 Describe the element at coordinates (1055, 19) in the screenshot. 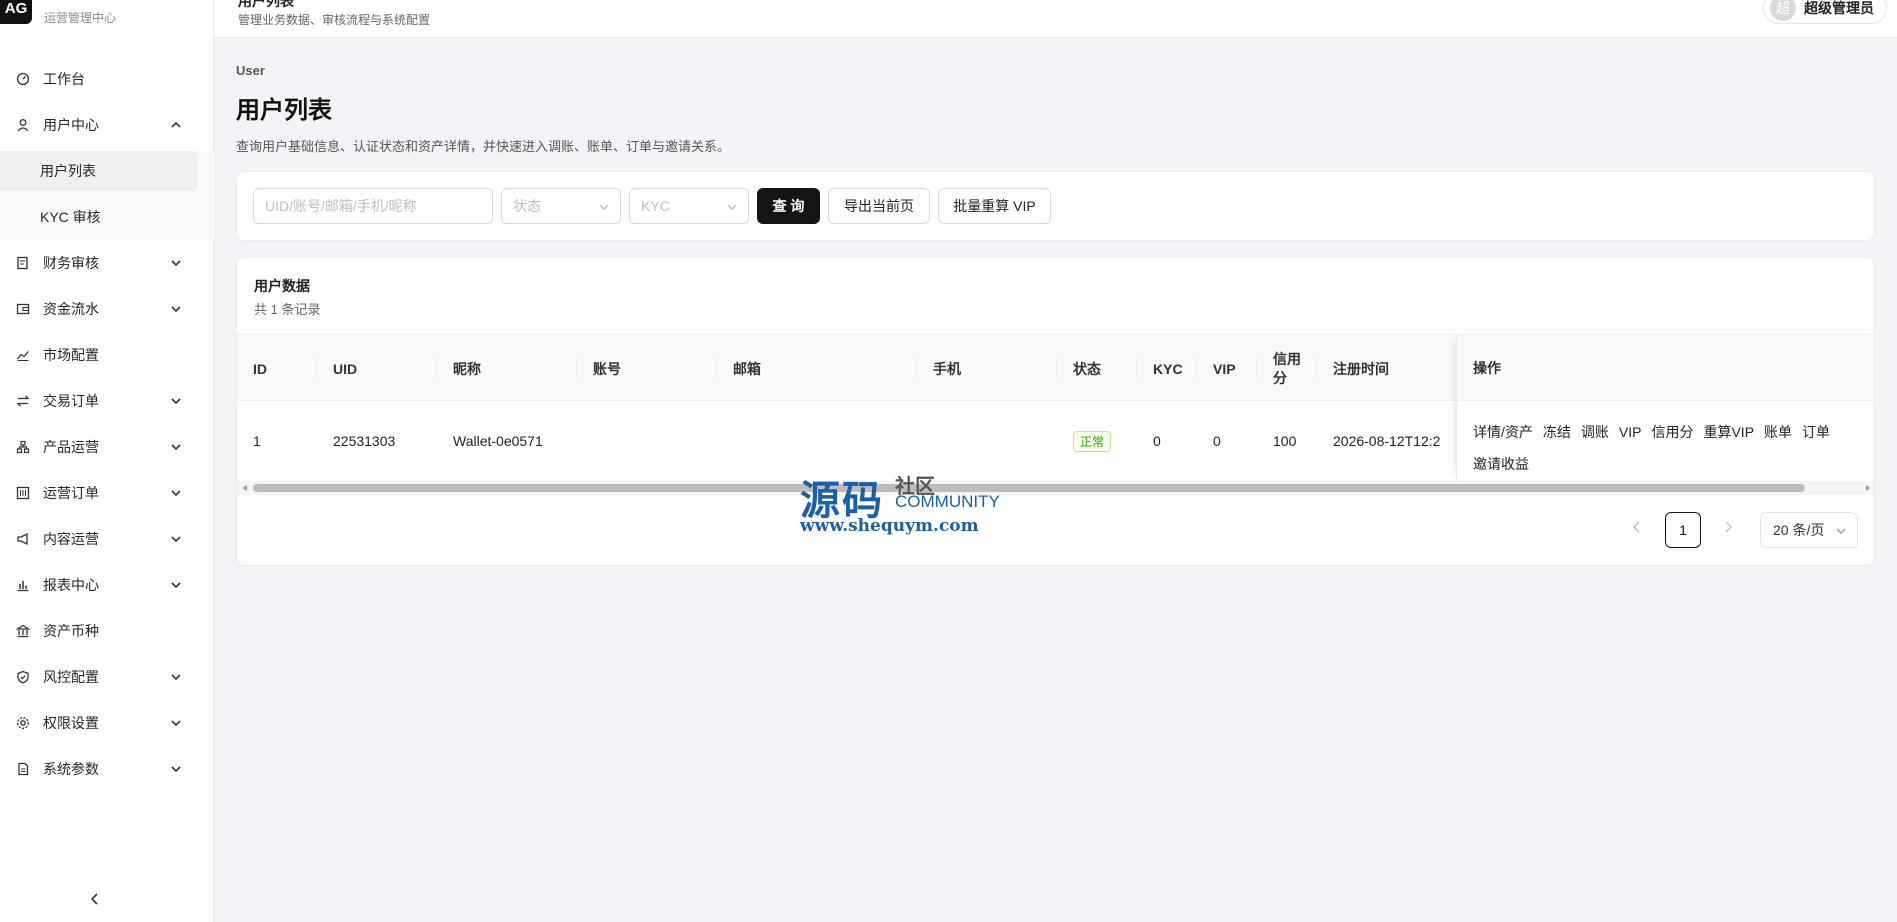

I see `top-header: 用户列表 管理业务数据、审核流程与系统配置 超 超级管理员` at that location.